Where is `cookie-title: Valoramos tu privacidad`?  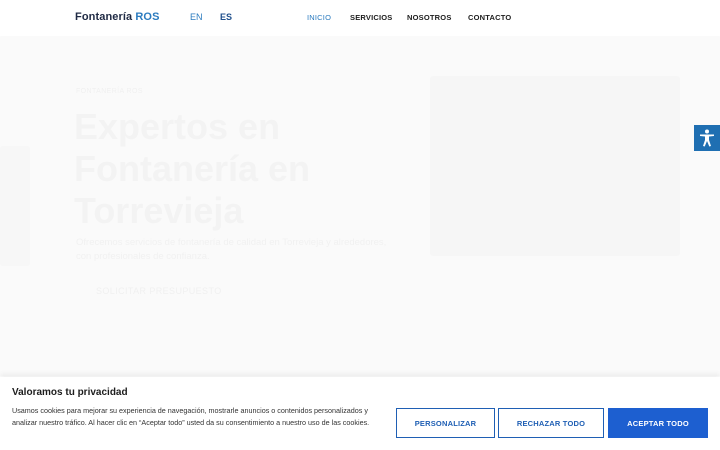
cookie-title: Valoramos tu privacidad is located at coordinates (70, 392).